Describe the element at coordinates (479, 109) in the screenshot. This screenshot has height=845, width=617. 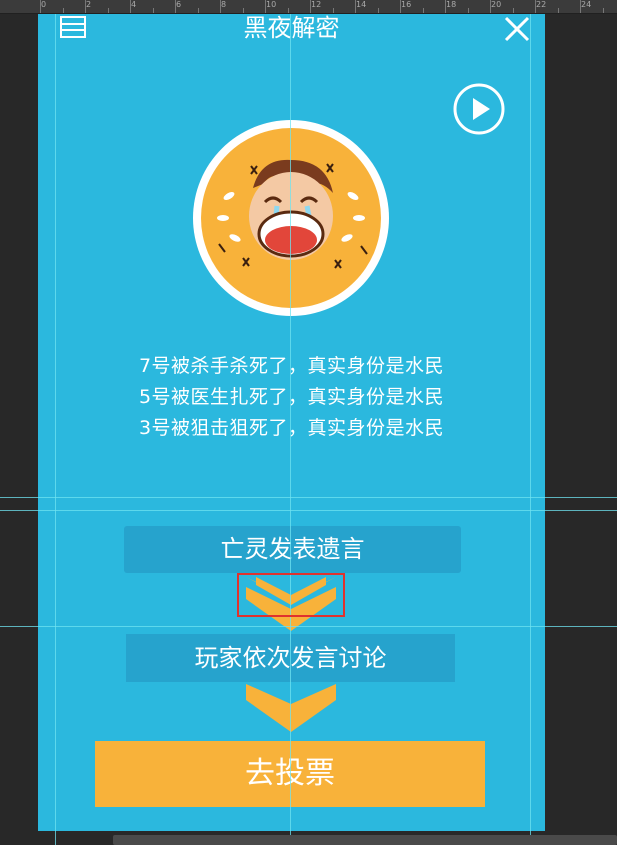
I see `play-icon` at that location.